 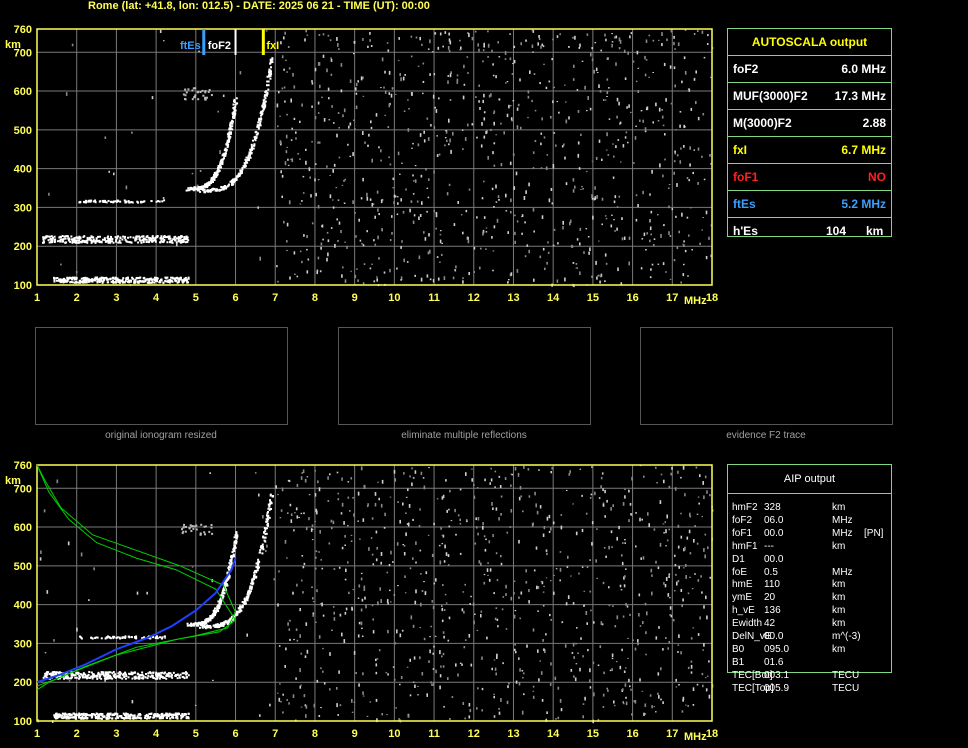 What do you see at coordinates (464, 376) in the screenshot?
I see `thumbnail-eliminate-reflections` at bounding box center [464, 376].